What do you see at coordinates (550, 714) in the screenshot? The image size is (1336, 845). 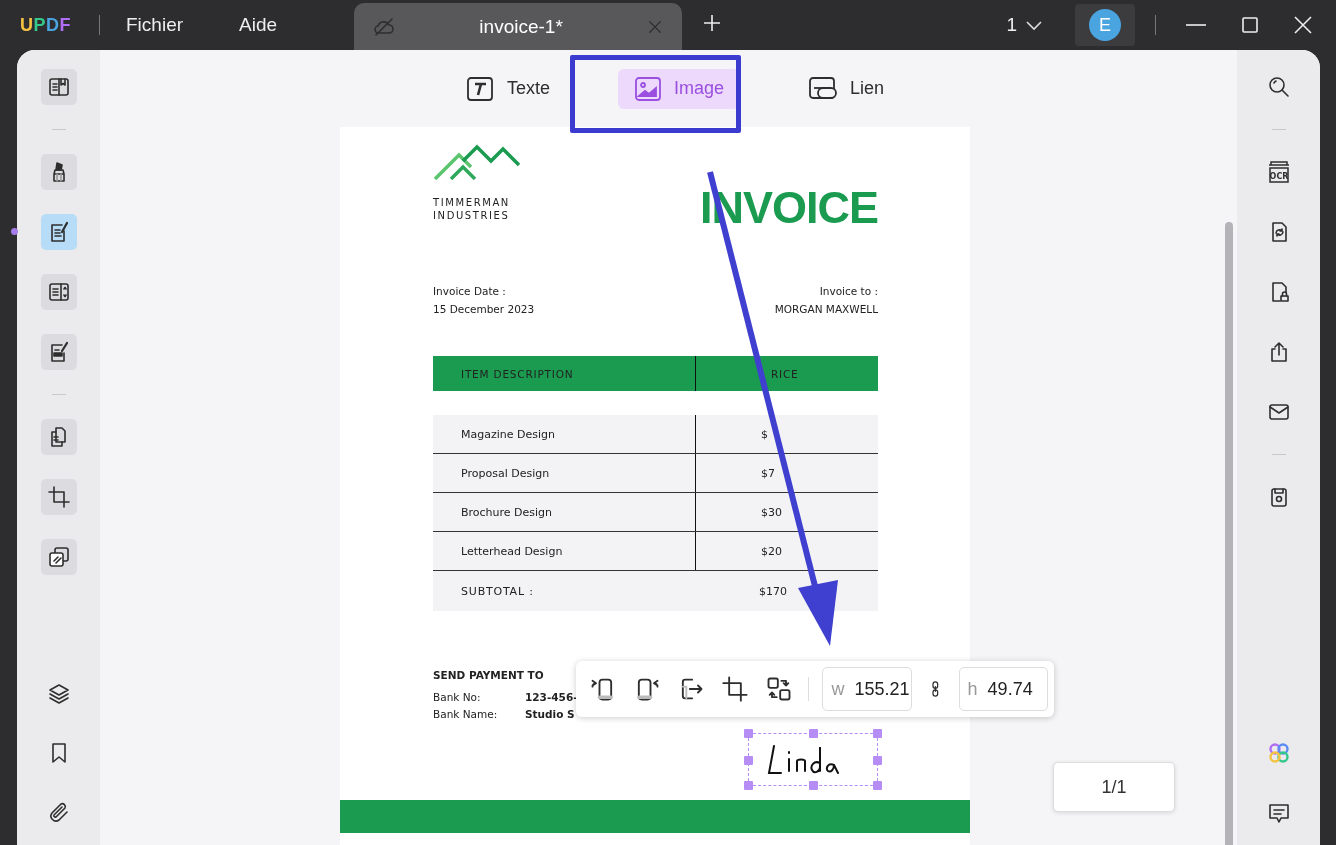 I see `payment-value: Studio S` at bounding box center [550, 714].